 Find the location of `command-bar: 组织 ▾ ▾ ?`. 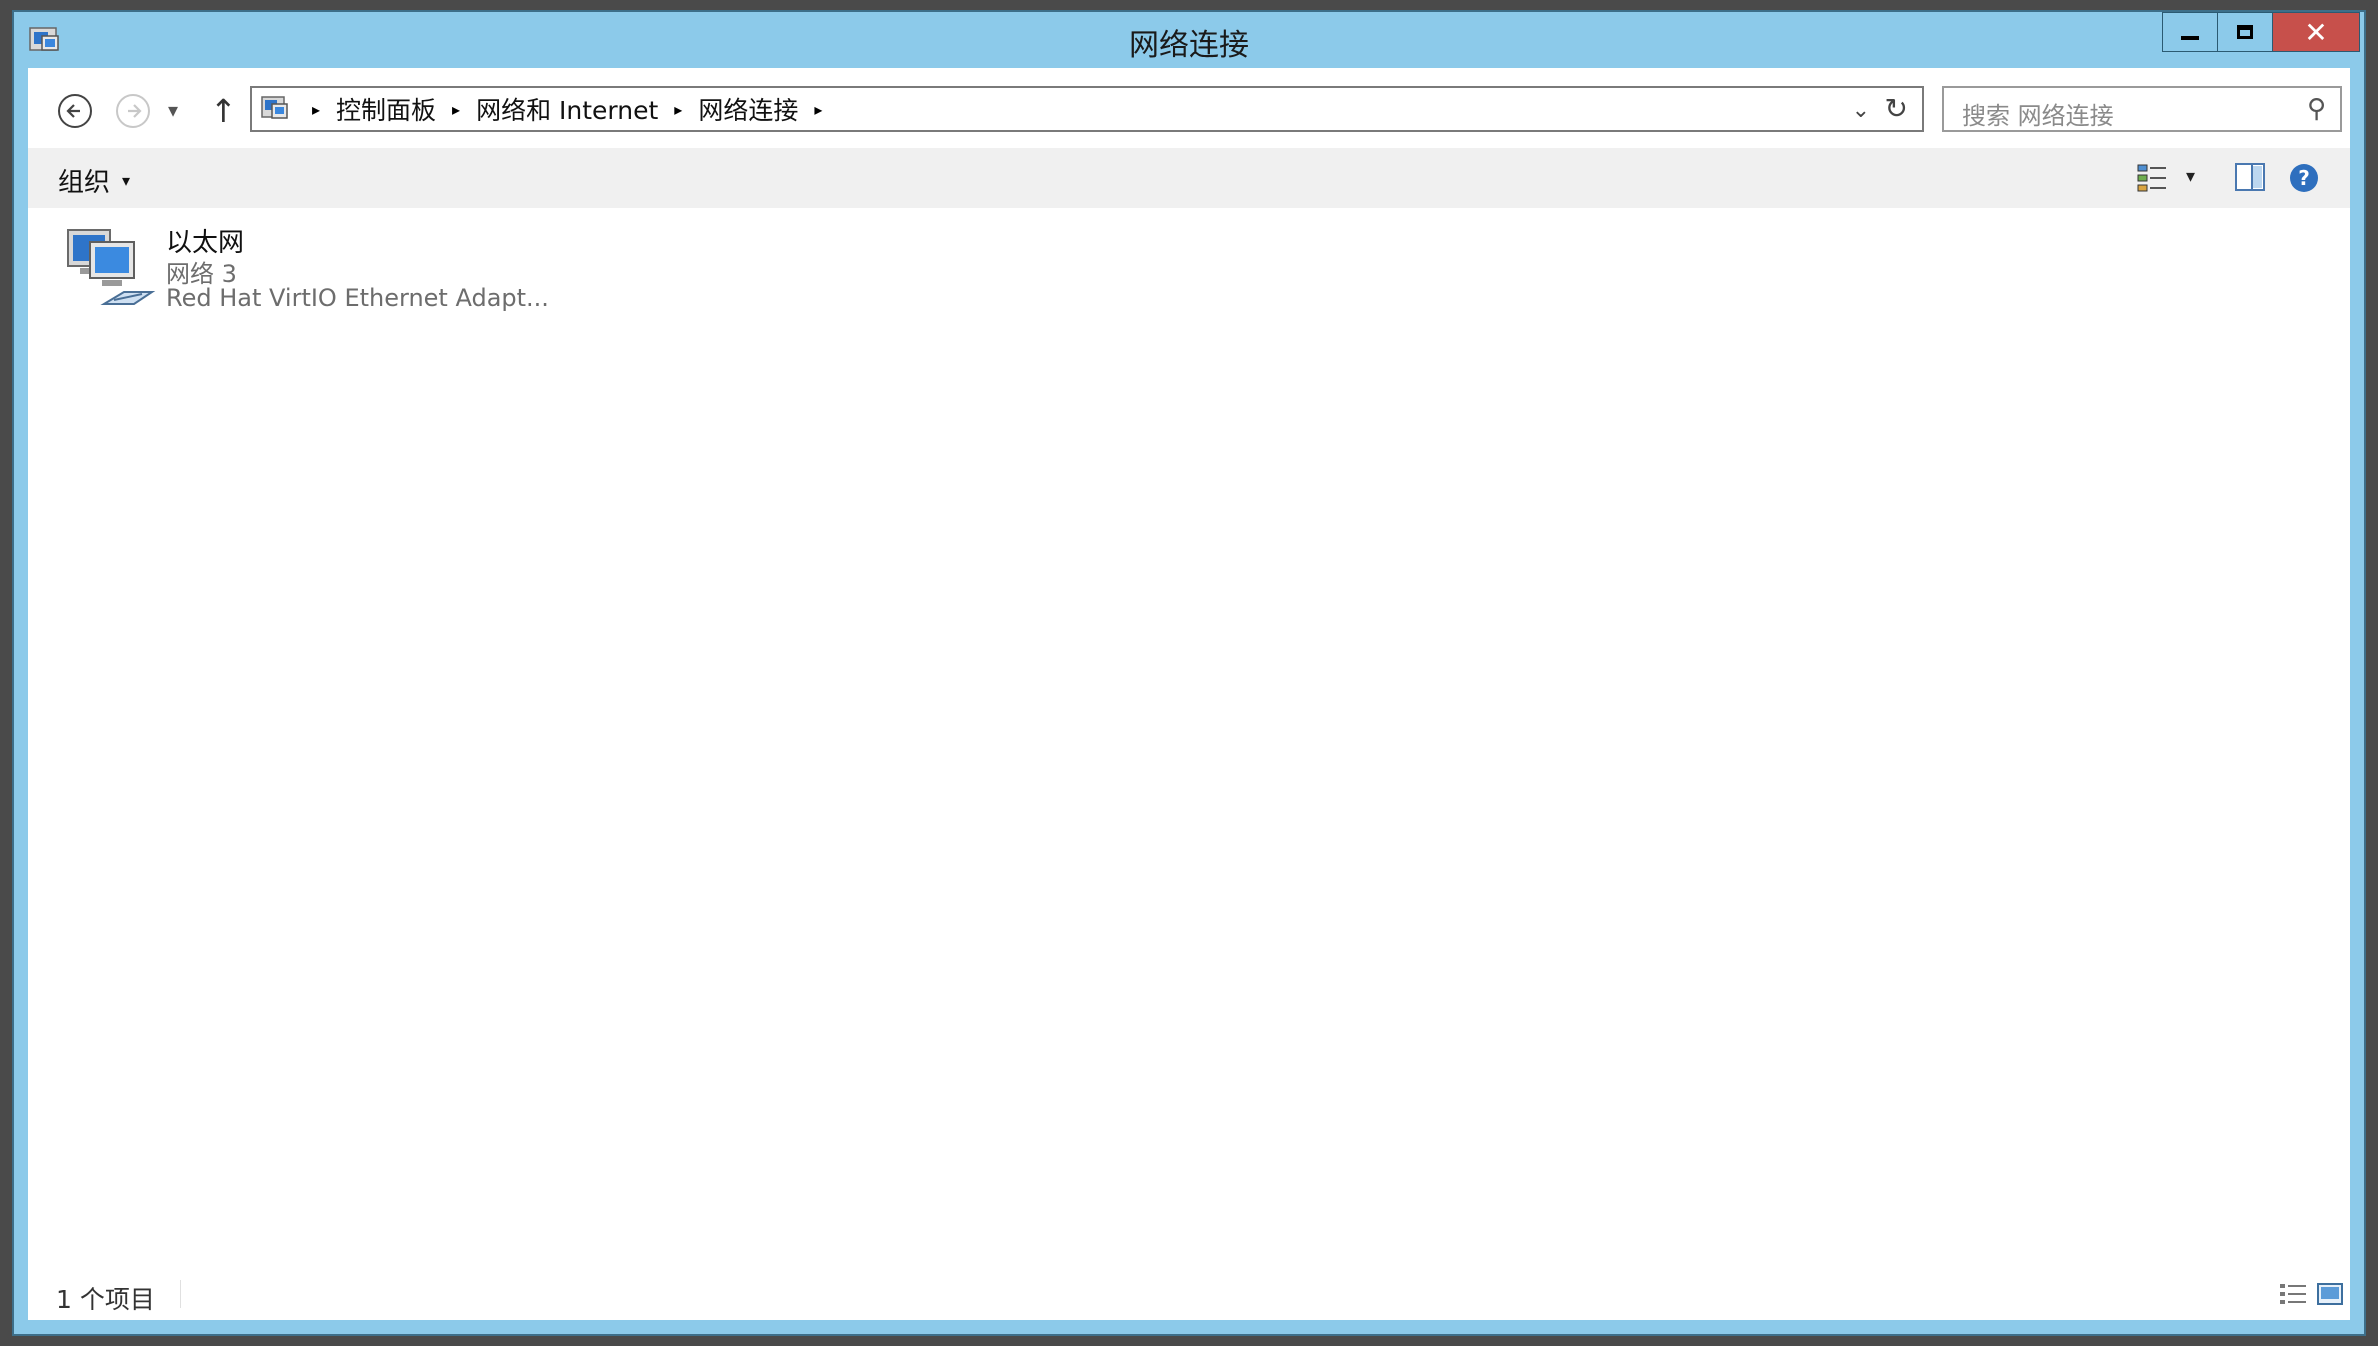

command-bar: 组织 ▾ ▾ ? is located at coordinates (1189, 178).